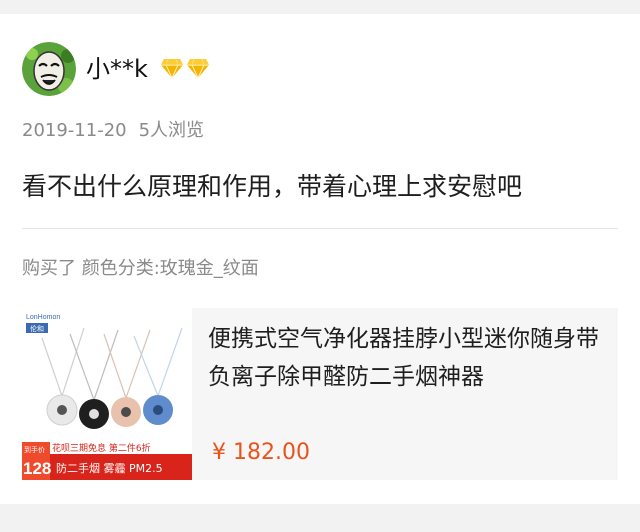 The height and width of the screenshot is (532, 640). What do you see at coordinates (140, 268) in the screenshot?
I see `purchase-info: 购买了 颜色分类:玫瑰金_纹面` at bounding box center [140, 268].